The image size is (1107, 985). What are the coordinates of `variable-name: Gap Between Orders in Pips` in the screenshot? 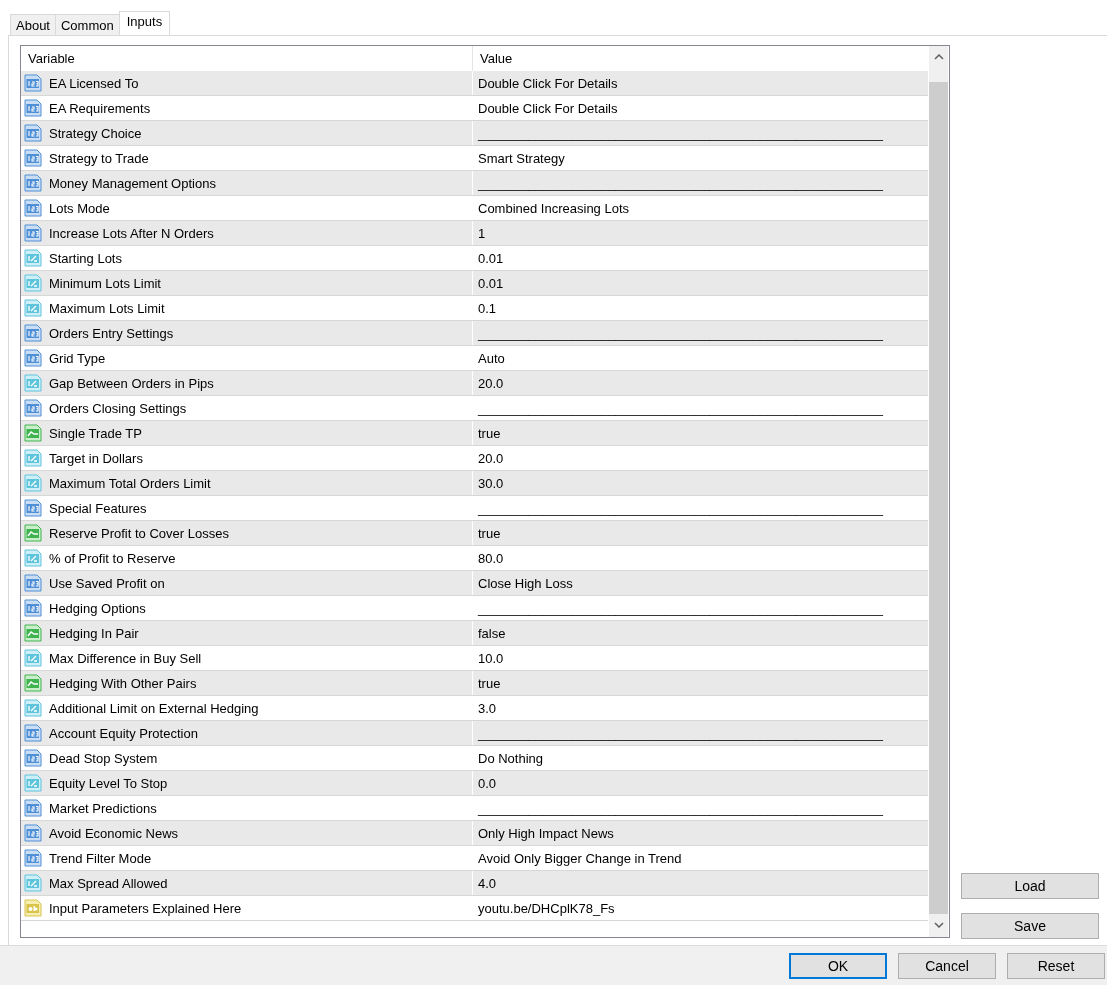 It's located at (131, 383).